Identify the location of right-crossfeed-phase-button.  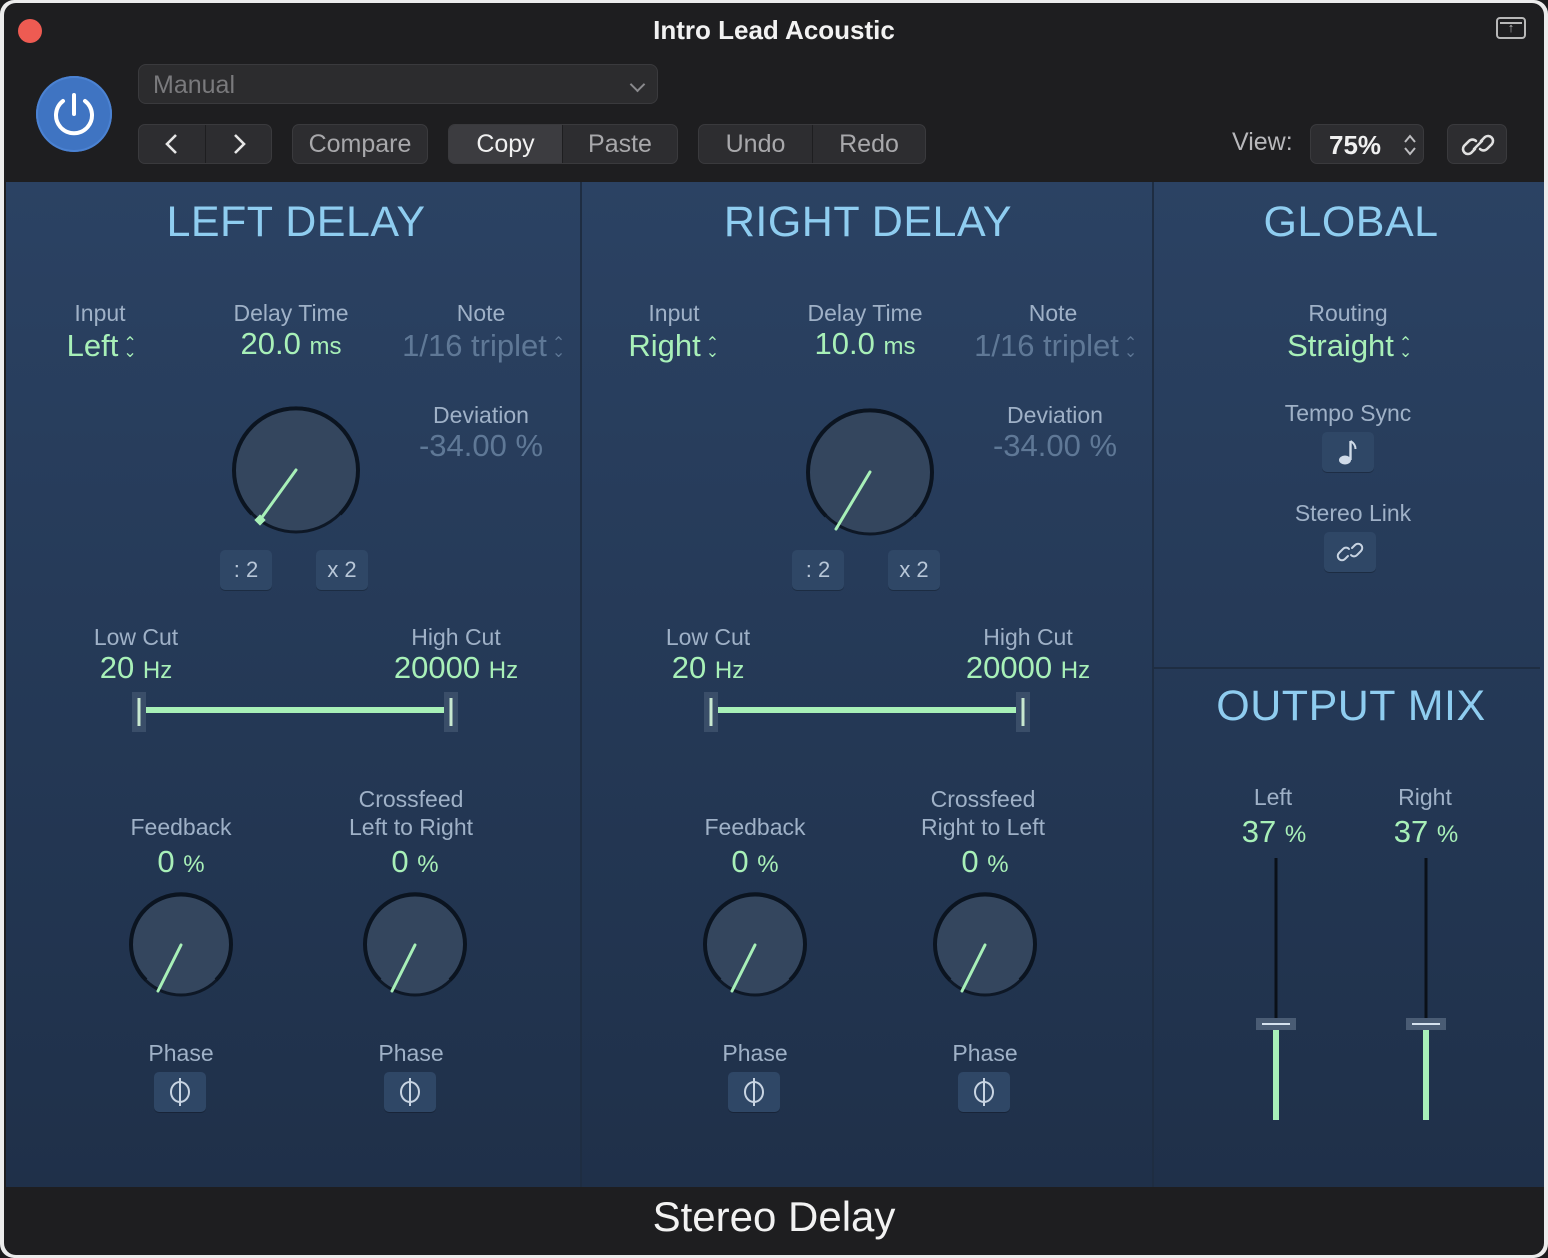
(984, 1092).